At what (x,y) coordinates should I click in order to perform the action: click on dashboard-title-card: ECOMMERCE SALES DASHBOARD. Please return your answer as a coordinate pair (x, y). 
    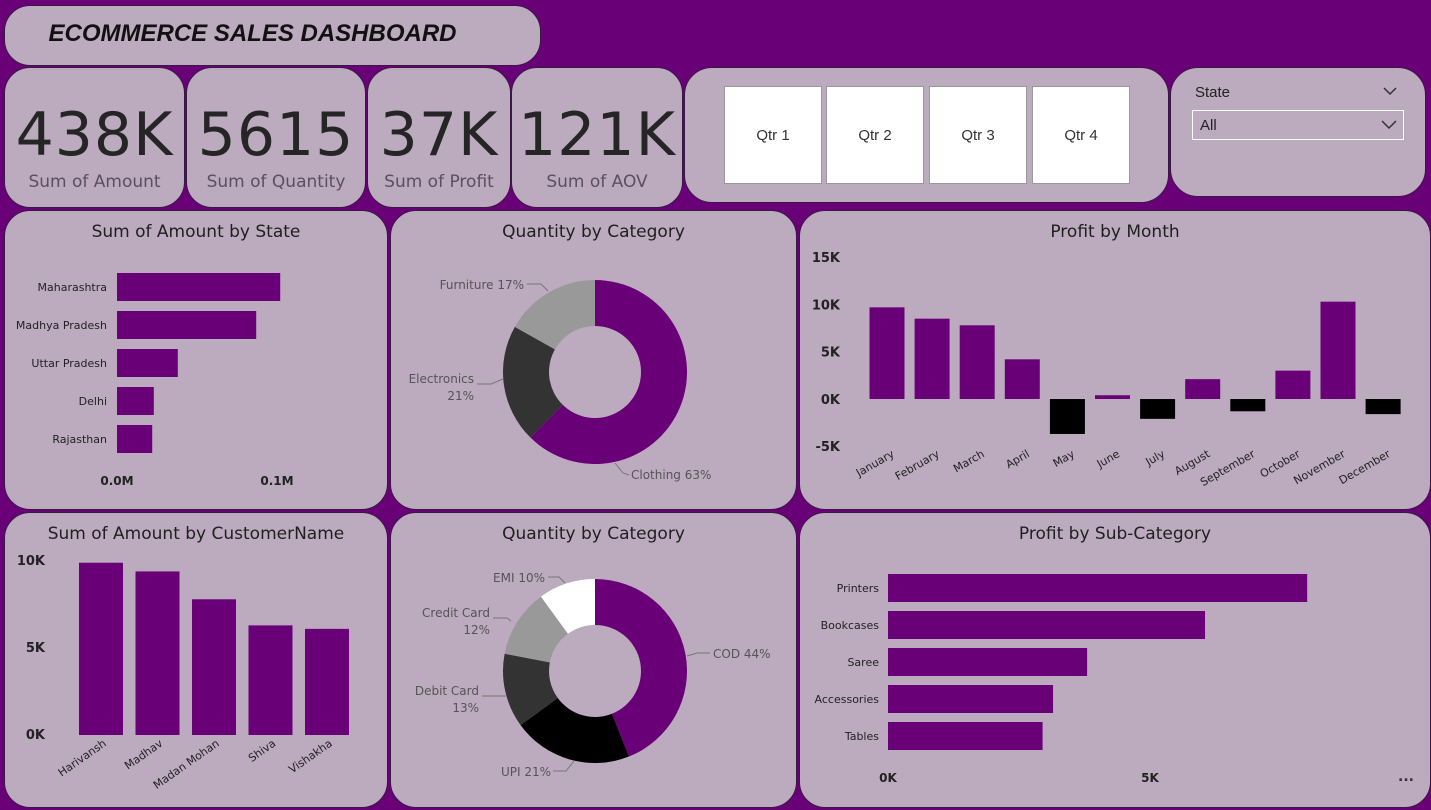
    Looking at the image, I should click on (272, 35).